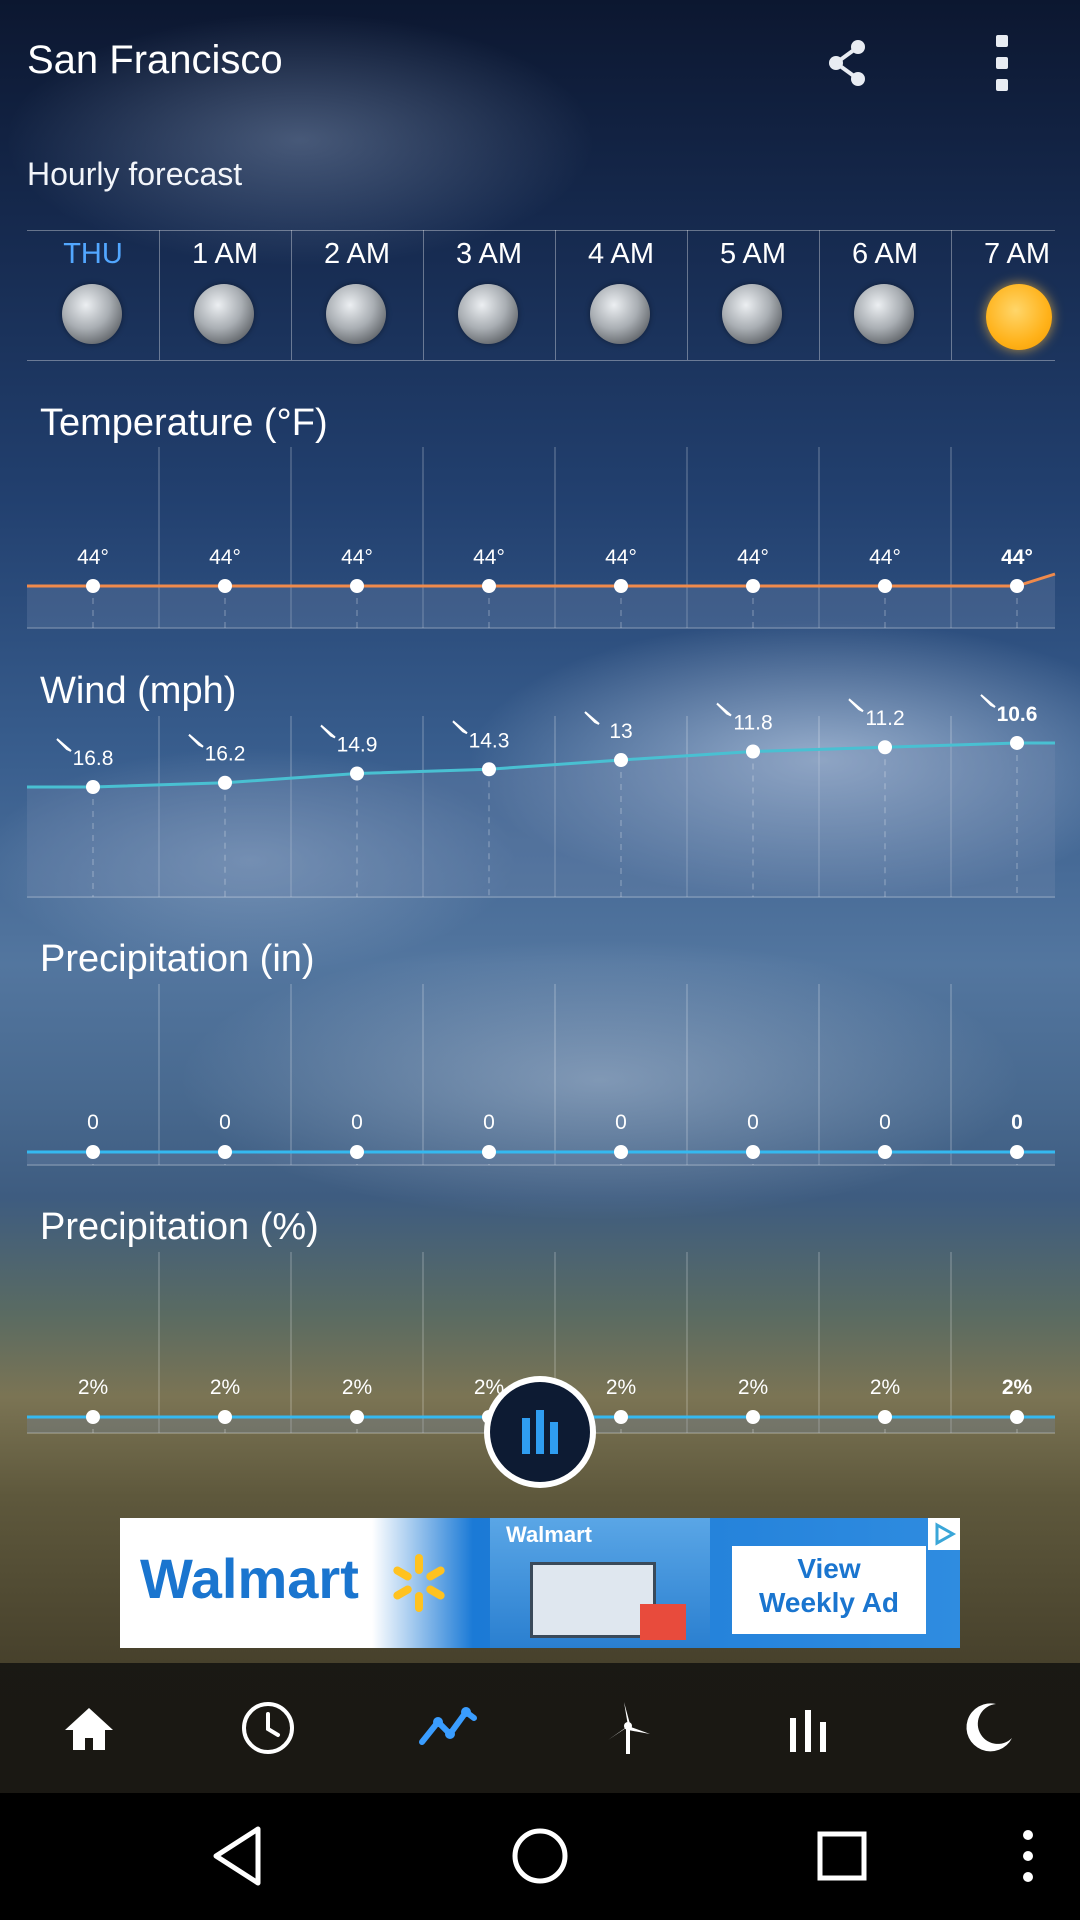 The image size is (1080, 1920). I want to click on moon-nav-button, so click(988, 1728).